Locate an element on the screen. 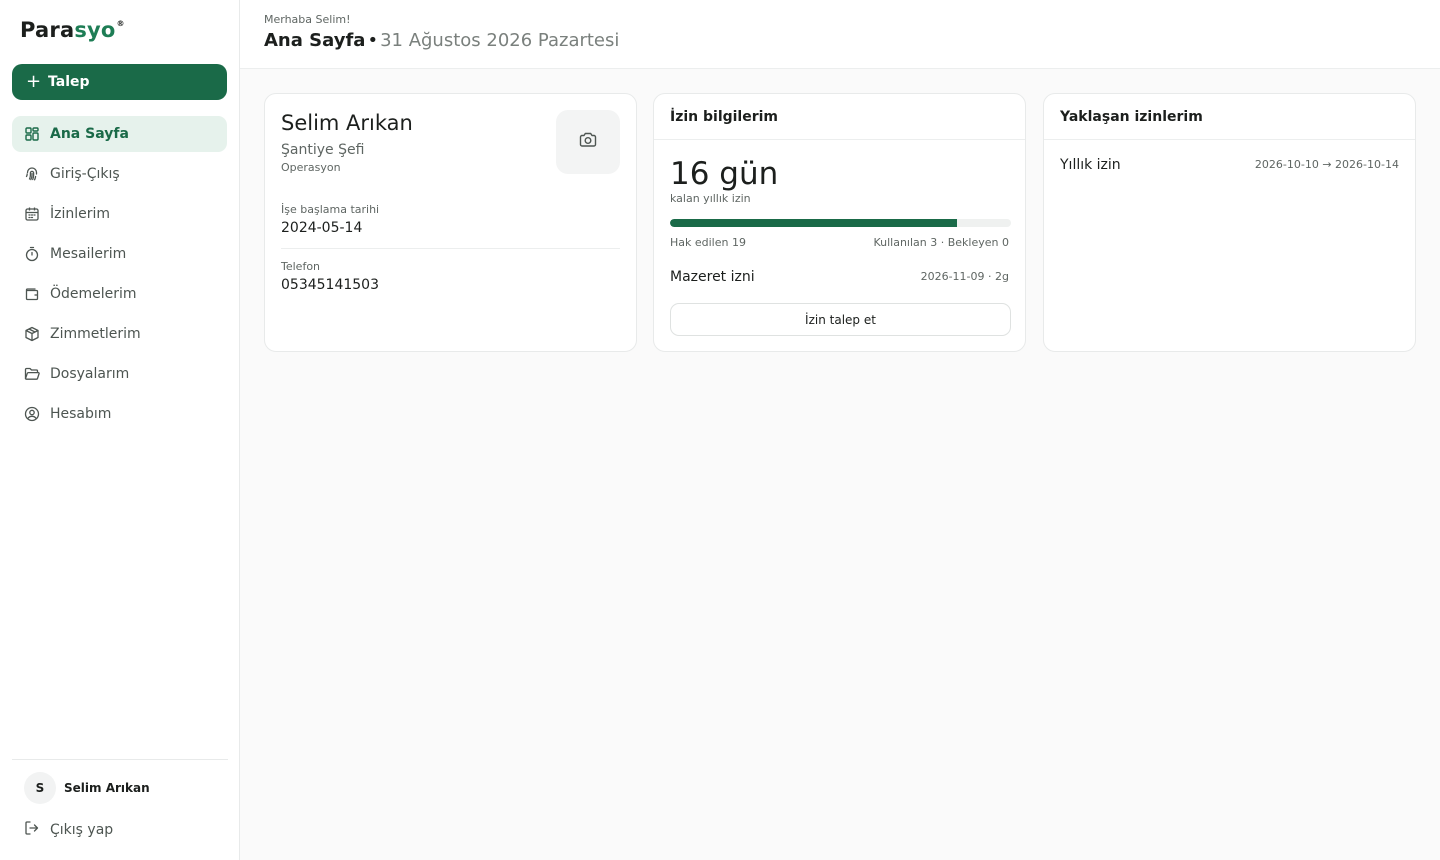 This screenshot has height=860, width=1440. sidebar-item-dosyalarim: Dosyalarım is located at coordinates (119, 374).